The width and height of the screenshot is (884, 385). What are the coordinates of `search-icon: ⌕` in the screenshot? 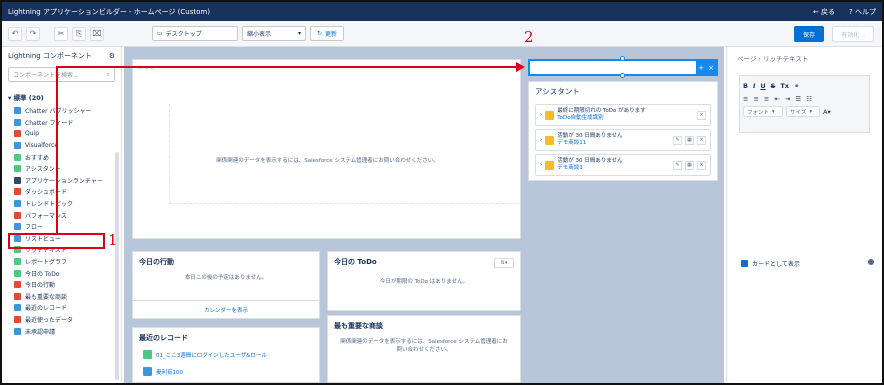 It's located at (108, 74).